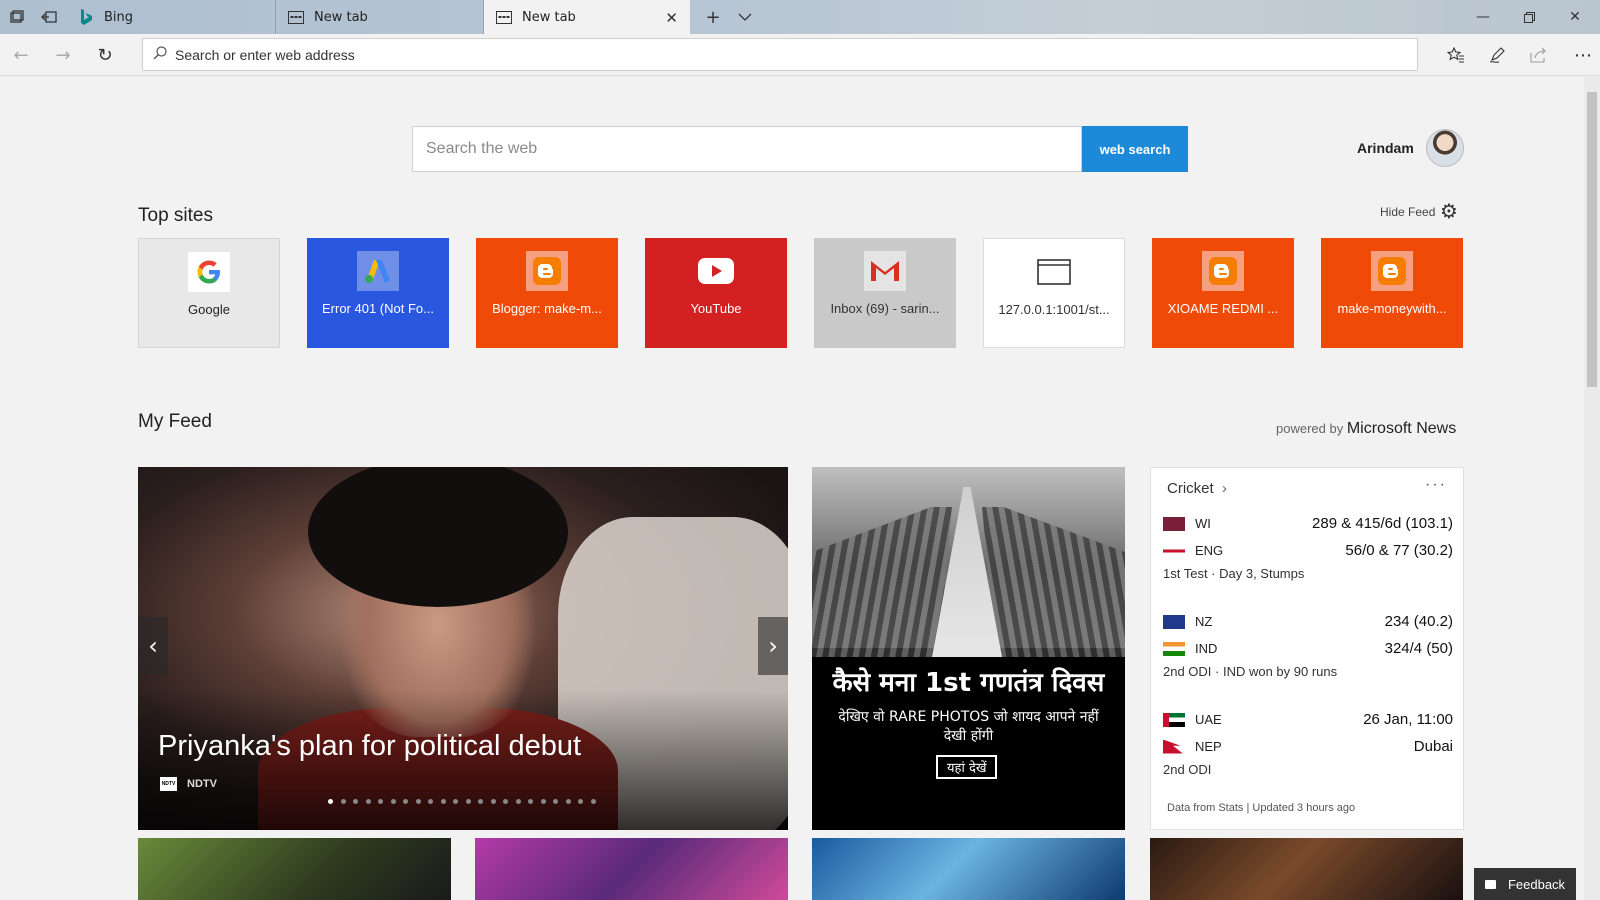 The height and width of the screenshot is (900, 1600). I want to click on tab-bing: Bing, so click(171, 17).